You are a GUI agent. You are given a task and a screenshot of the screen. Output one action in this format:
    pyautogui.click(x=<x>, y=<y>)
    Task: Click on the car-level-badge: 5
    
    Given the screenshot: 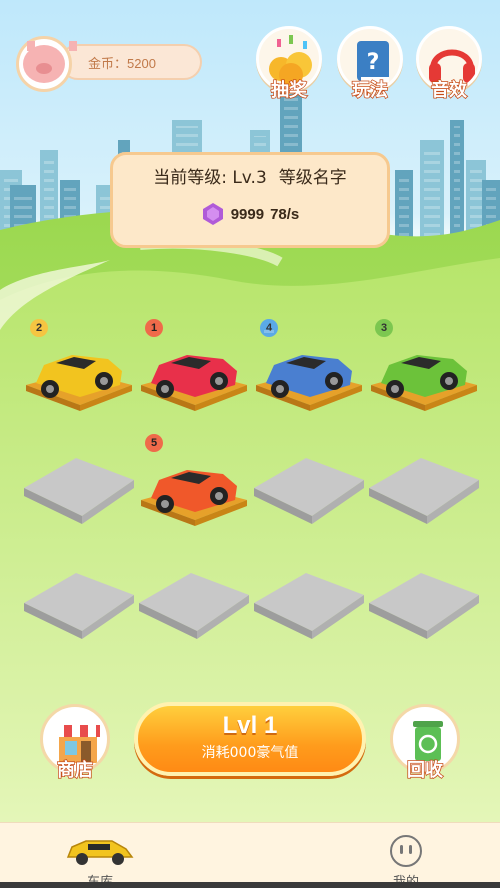 What is the action you would take?
    pyautogui.click(x=154, y=443)
    